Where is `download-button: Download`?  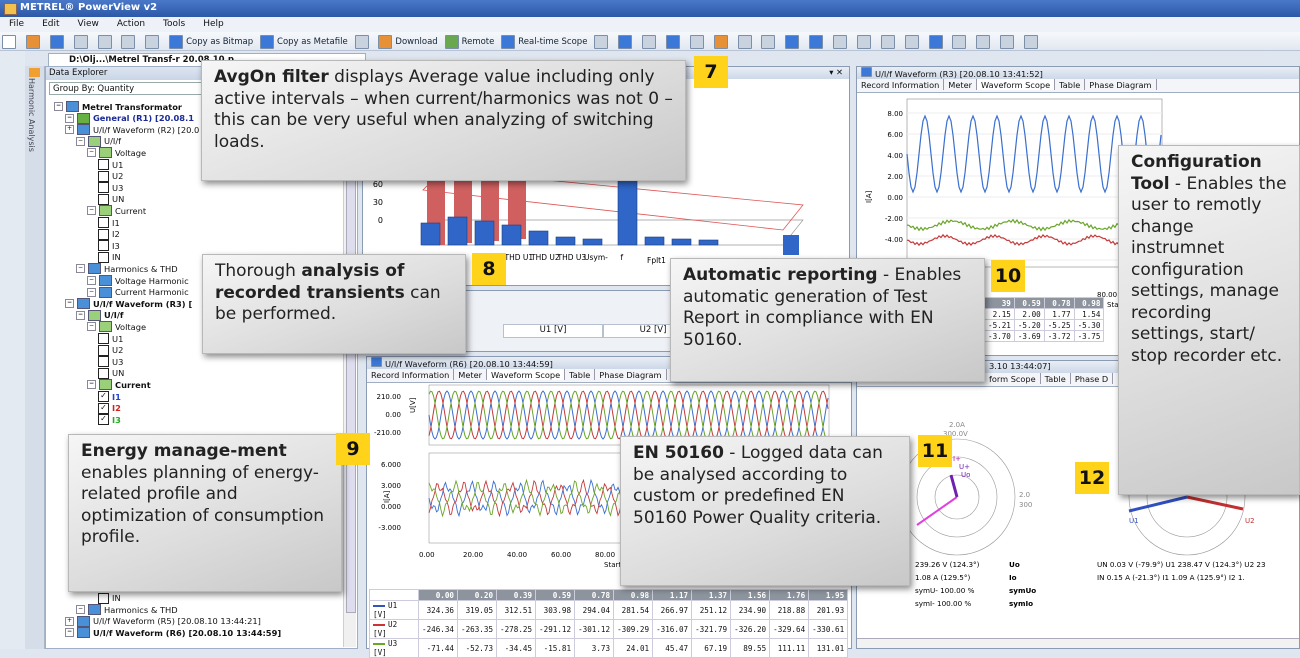 download-button: Download is located at coordinates (408, 41).